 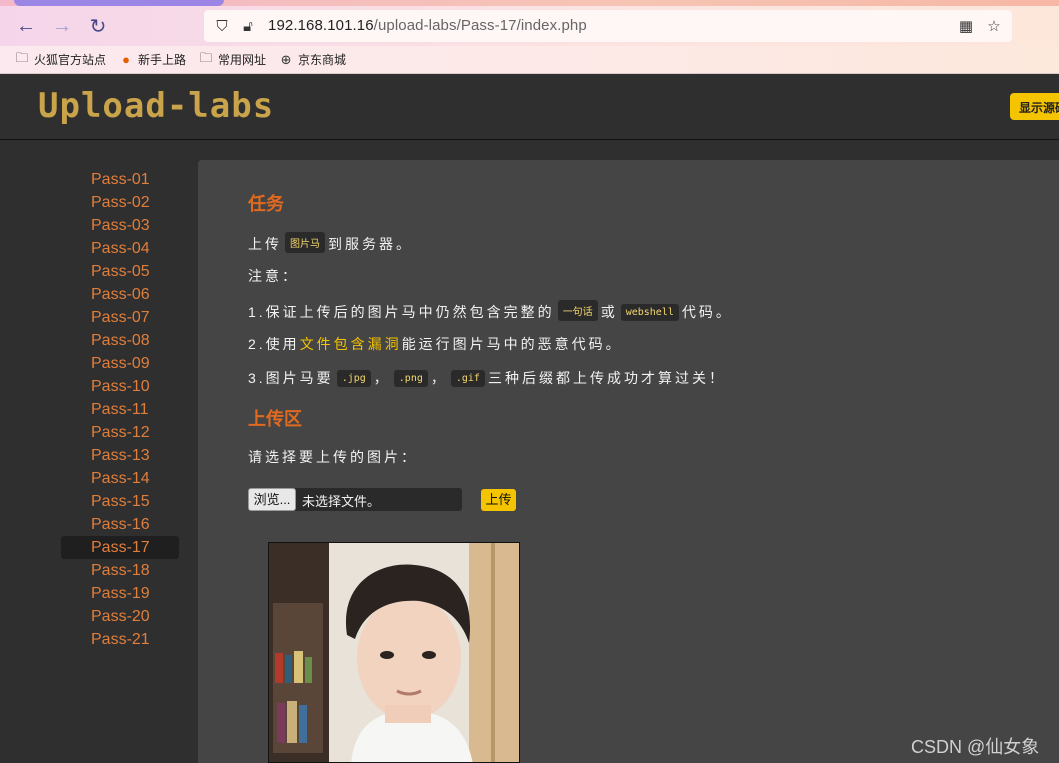 I want to click on file-status: 未选择文件。, so click(x=341, y=501).